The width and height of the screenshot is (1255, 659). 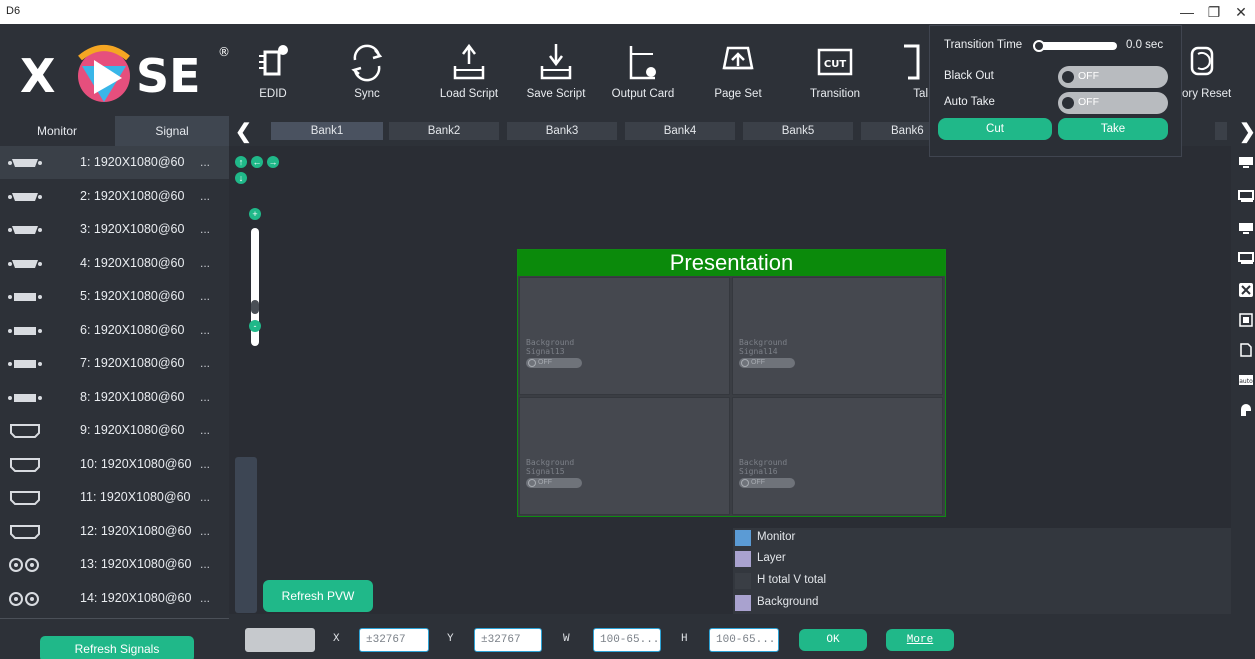 What do you see at coordinates (1076, 46) in the screenshot?
I see `transition-time-slider` at bounding box center [1076, 46].